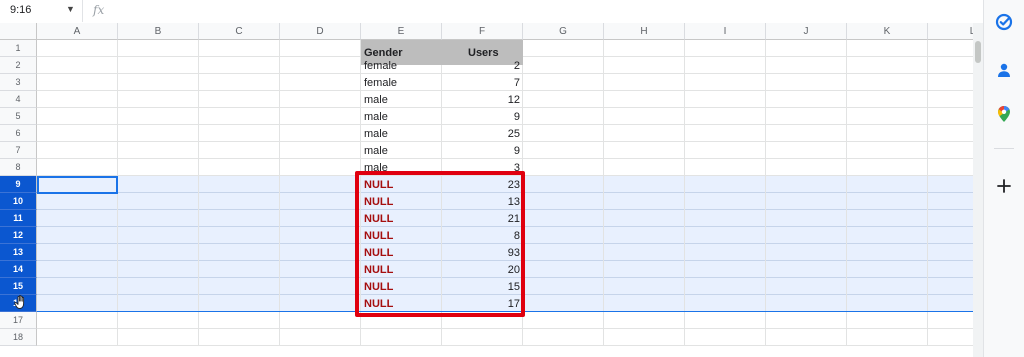 The width and height of the screenshot is (1024, 357). Describe the element at coordinates (18, 167) in the screenshot. I see `row-header-8: 8` at that location.